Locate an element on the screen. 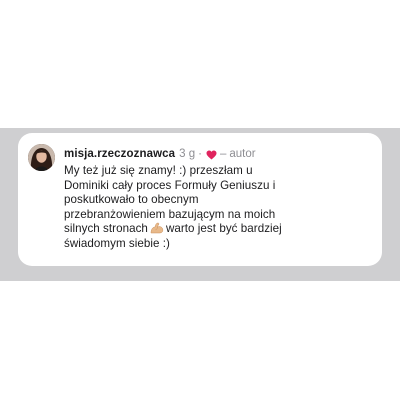 This screenshot has height=400, width=400. comment-line: przebranżowieniem bazującym na moich is located at coordinates (170, 214).